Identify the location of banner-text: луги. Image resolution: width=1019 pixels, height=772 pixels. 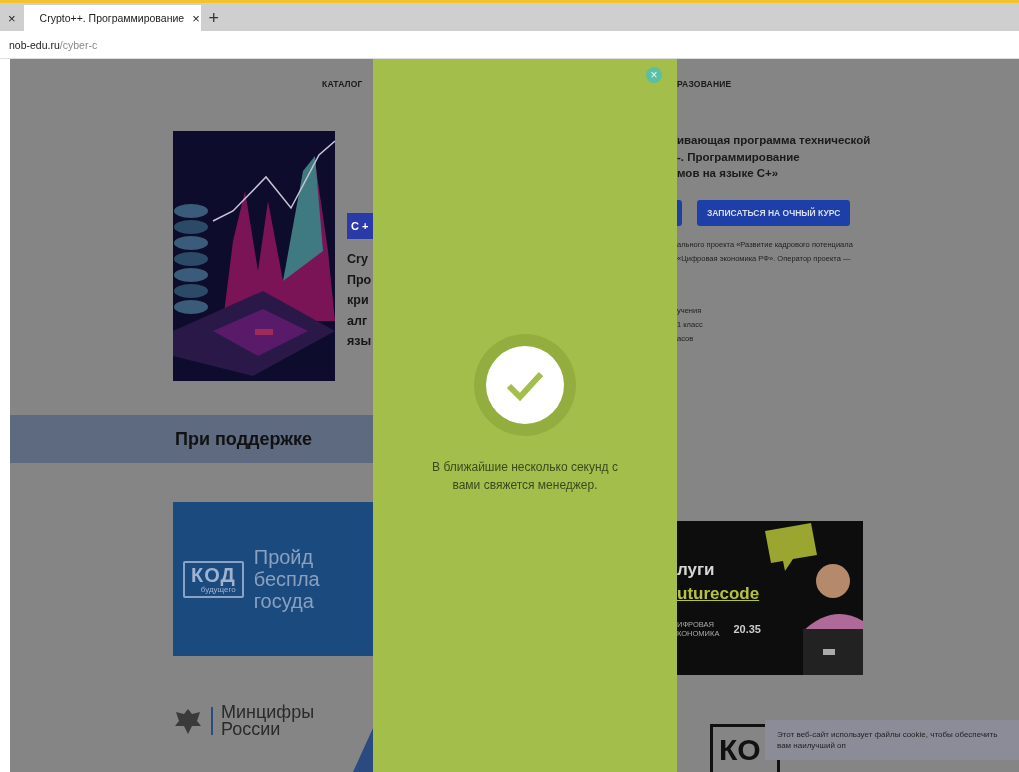
(696, 569).